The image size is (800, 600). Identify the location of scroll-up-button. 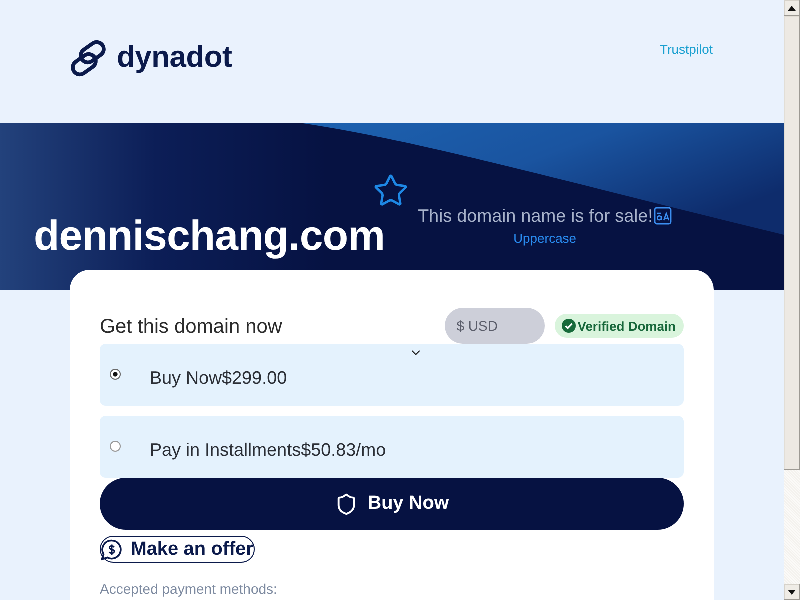
(792, 8).